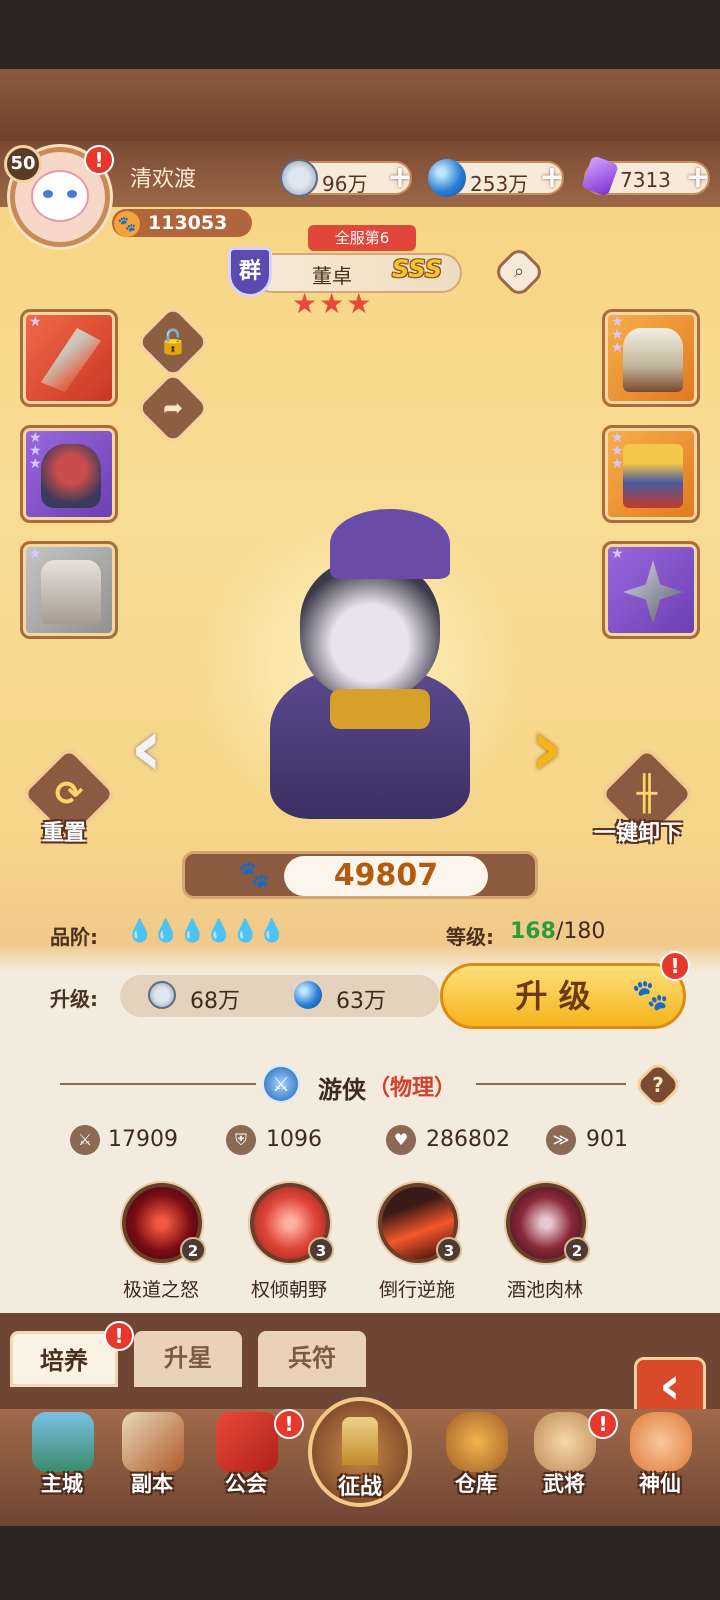  What do you see at coordinates (281, 1084) in the screenshot?
I see `class-icon: ⚔` at bounding box center [281, 1084].